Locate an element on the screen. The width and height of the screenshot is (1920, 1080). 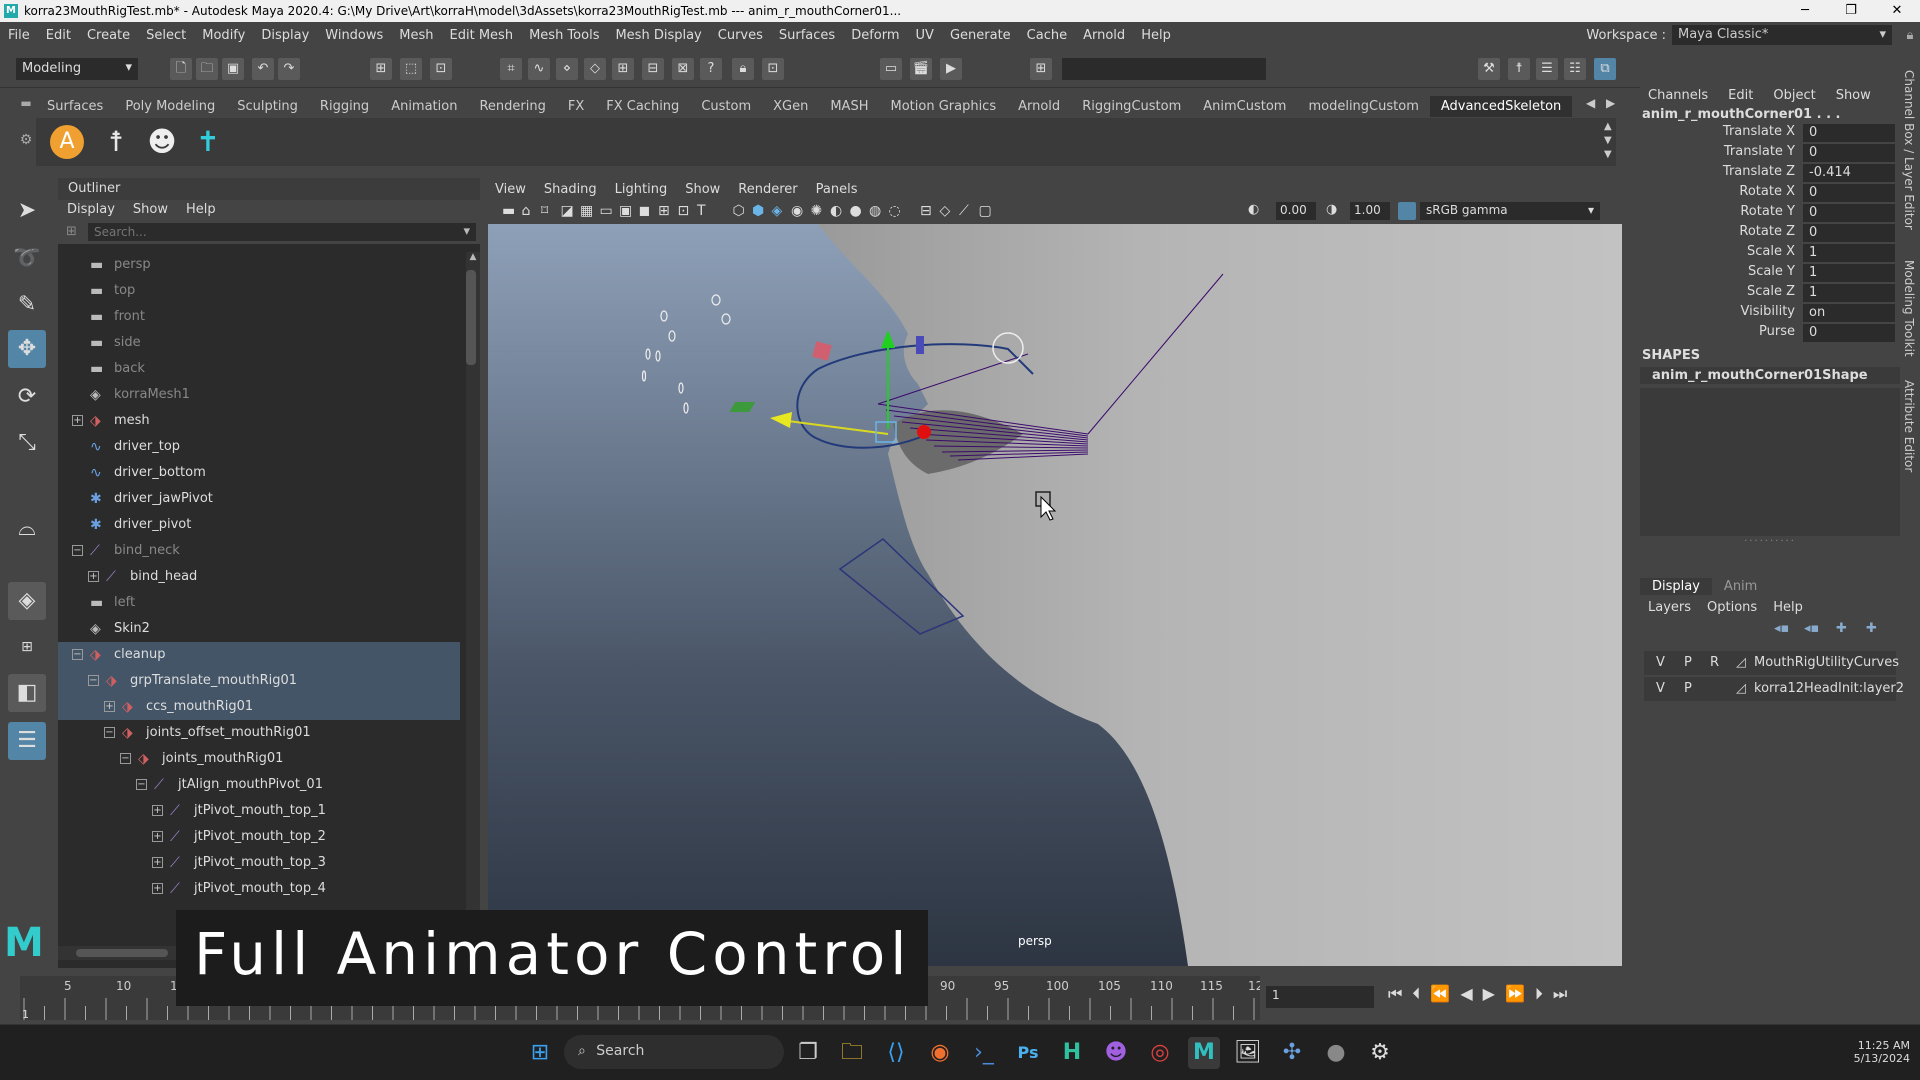
channel-row: Visibility on is located at coordinates (1770, 314).